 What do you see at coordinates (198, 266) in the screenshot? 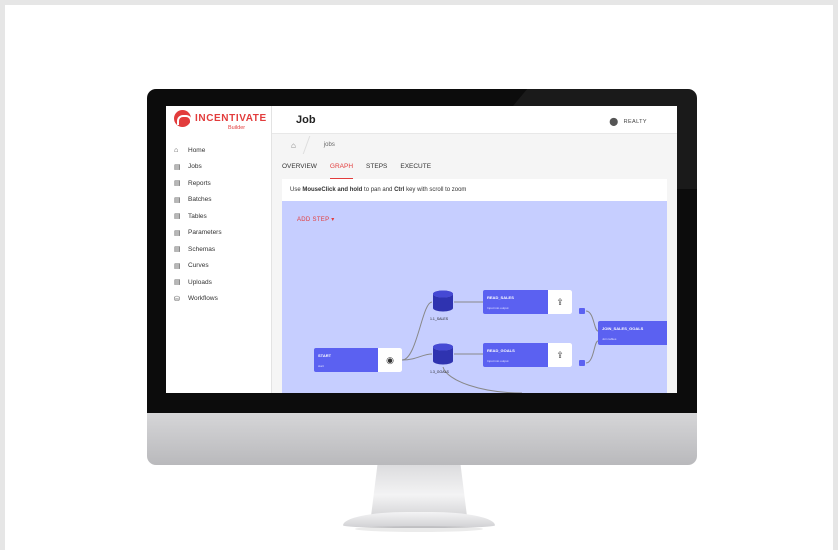
I see `sidebar-item-curves: ▤ Curves` at bounding box center [198, 266].